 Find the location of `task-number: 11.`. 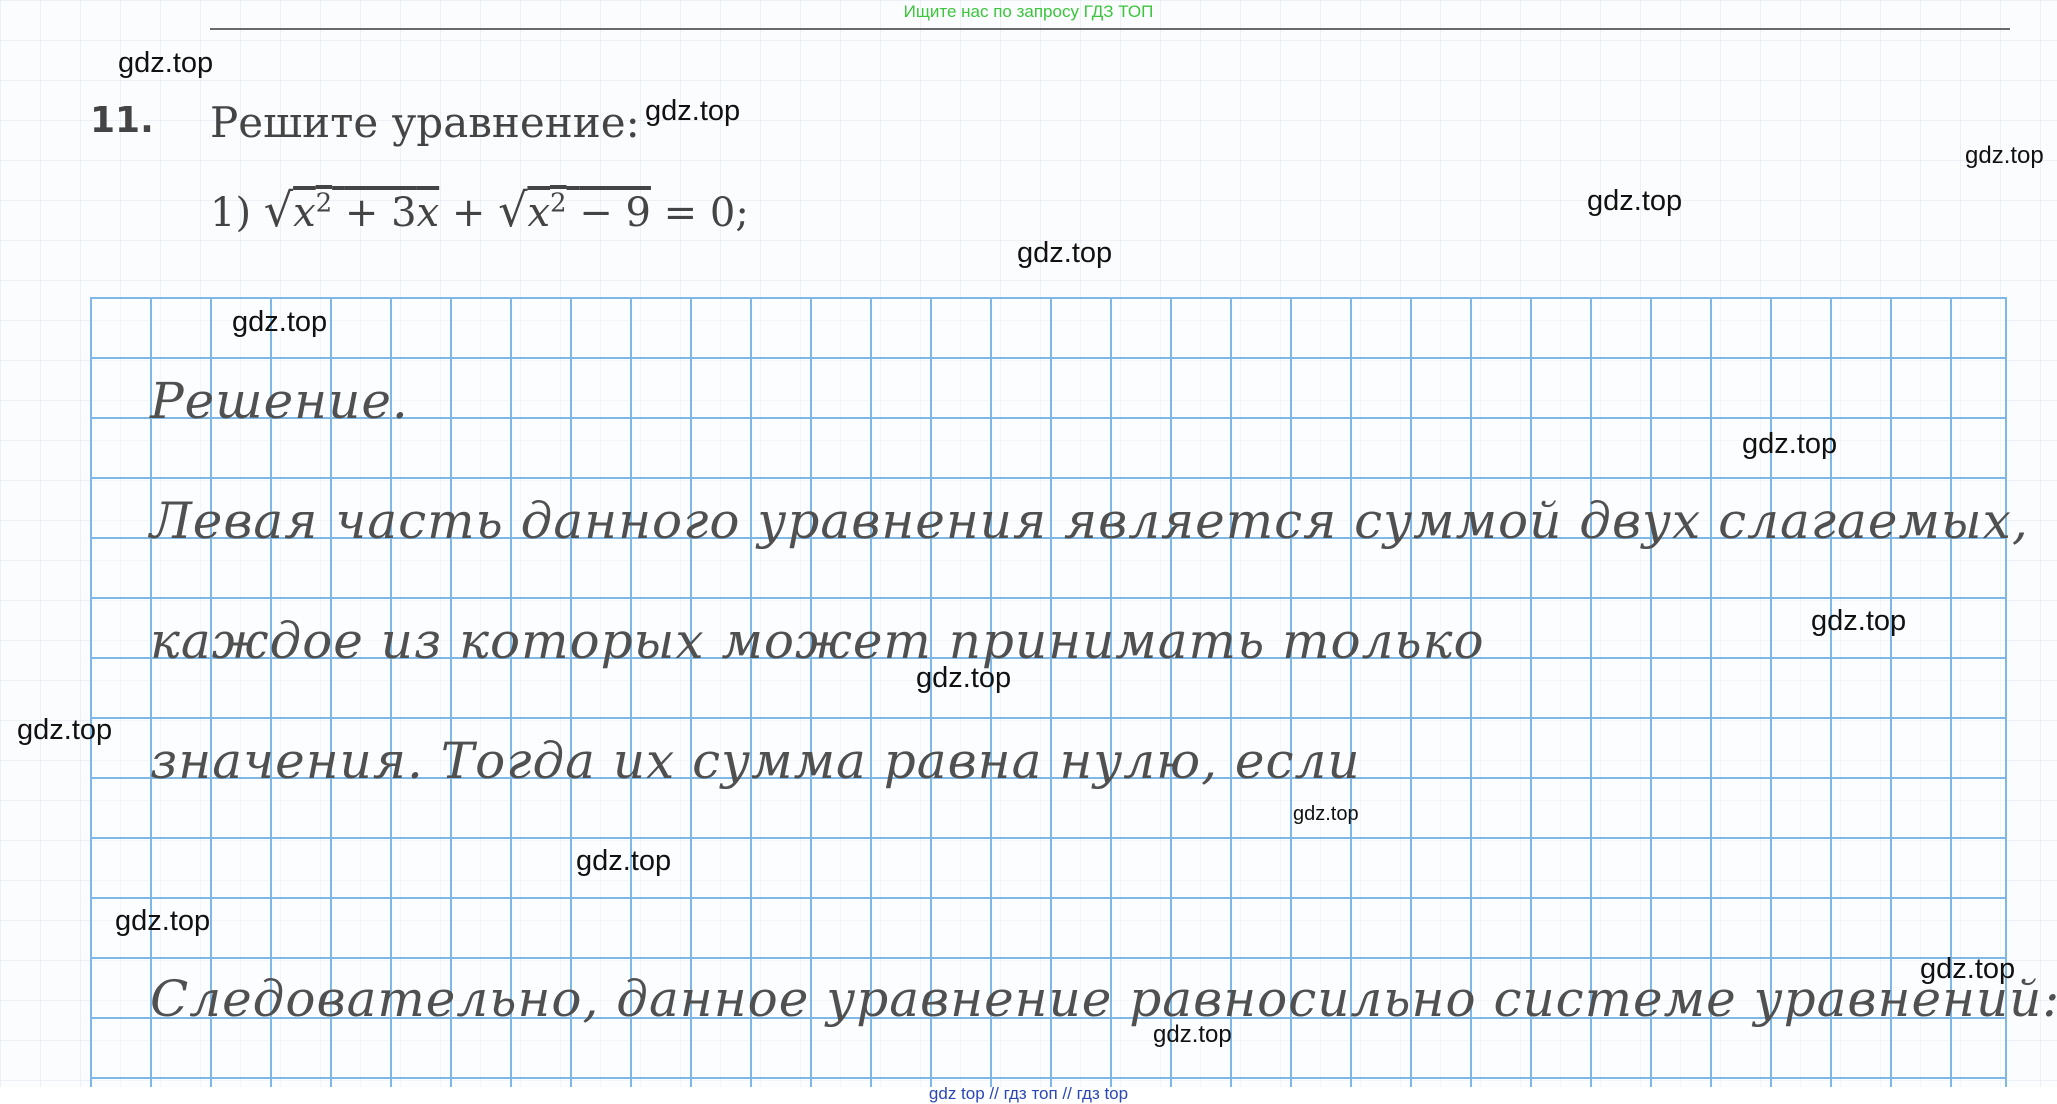

task-number: 11. is located at coordinates (122, 120).